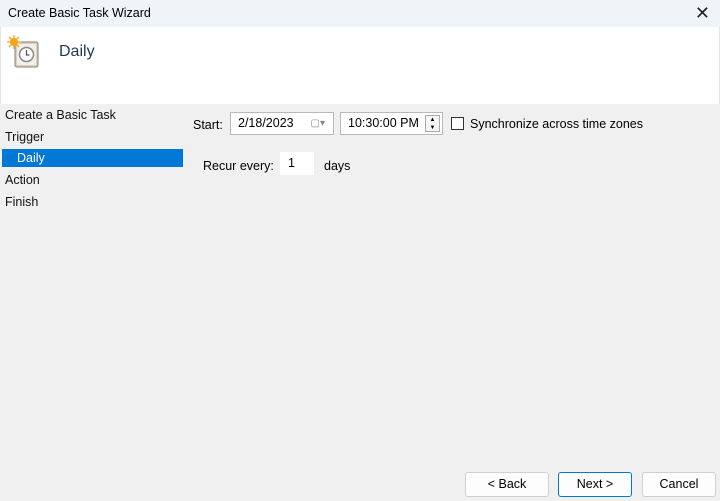 This screenshot has width=720, height=501. Describe the element at coordinates (383, 123) in the screenshot. I see `start-time-value: 10:30:00 PM` at that location.